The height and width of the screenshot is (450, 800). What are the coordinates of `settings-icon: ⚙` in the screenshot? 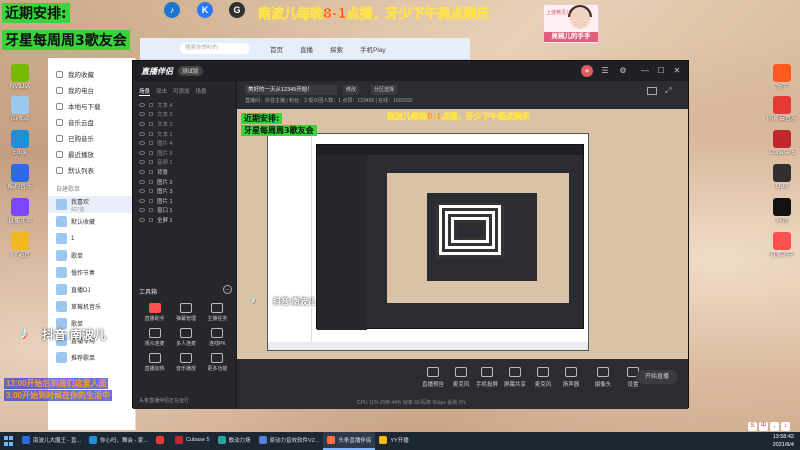 It's located at (623, 71).